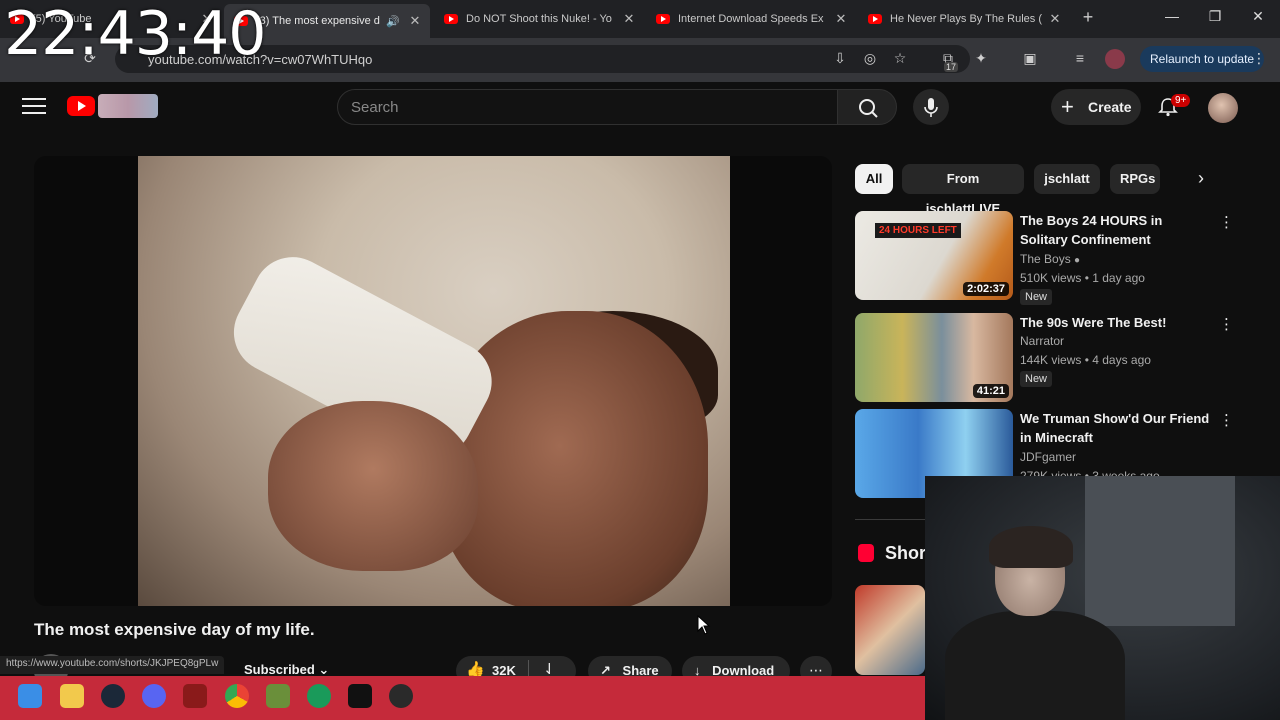  What do you see at coordinates (900, 58) in the screenshot?
I see `bookmark-star-icon: ☆` at bounding box center [900, 58].